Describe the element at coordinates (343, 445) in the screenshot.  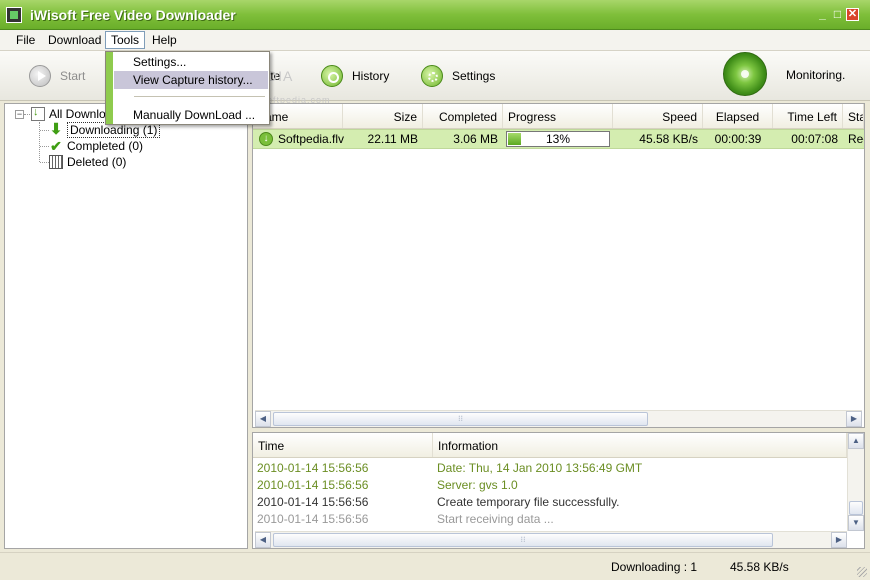
I see `log-column-time: Time` at that location.